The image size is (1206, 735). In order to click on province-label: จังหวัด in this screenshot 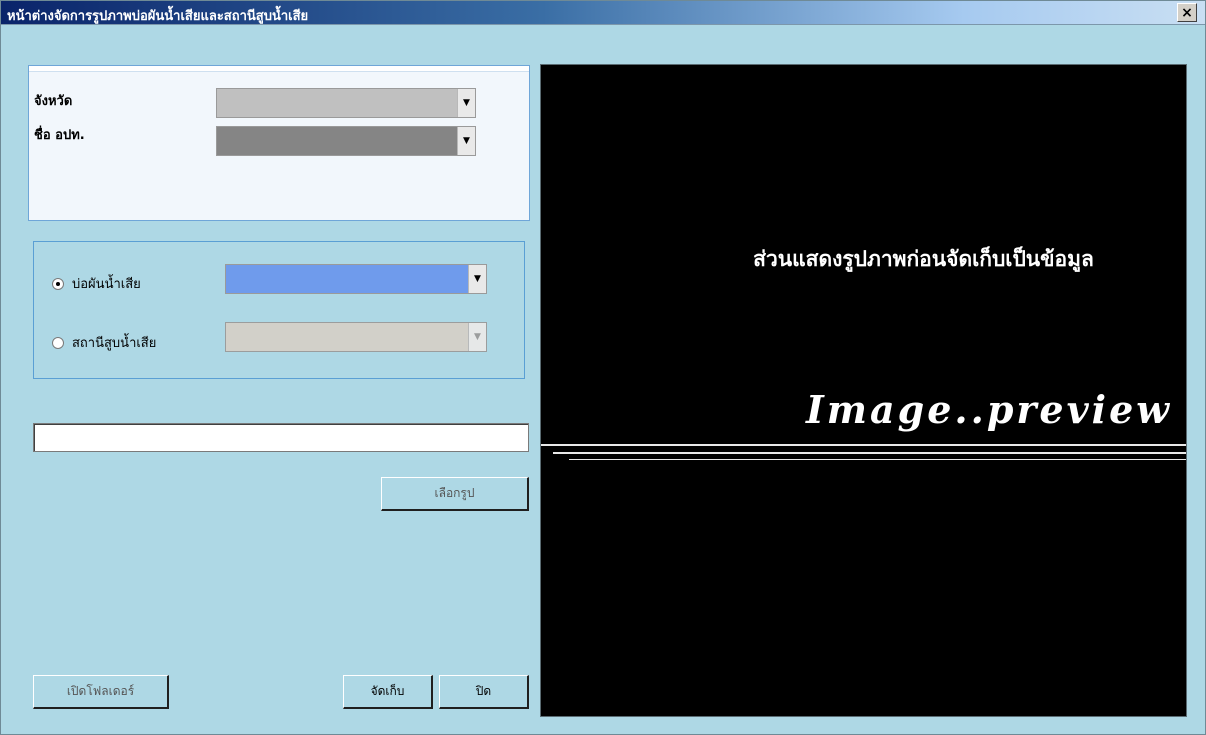, I will do `click(53, 101)`.